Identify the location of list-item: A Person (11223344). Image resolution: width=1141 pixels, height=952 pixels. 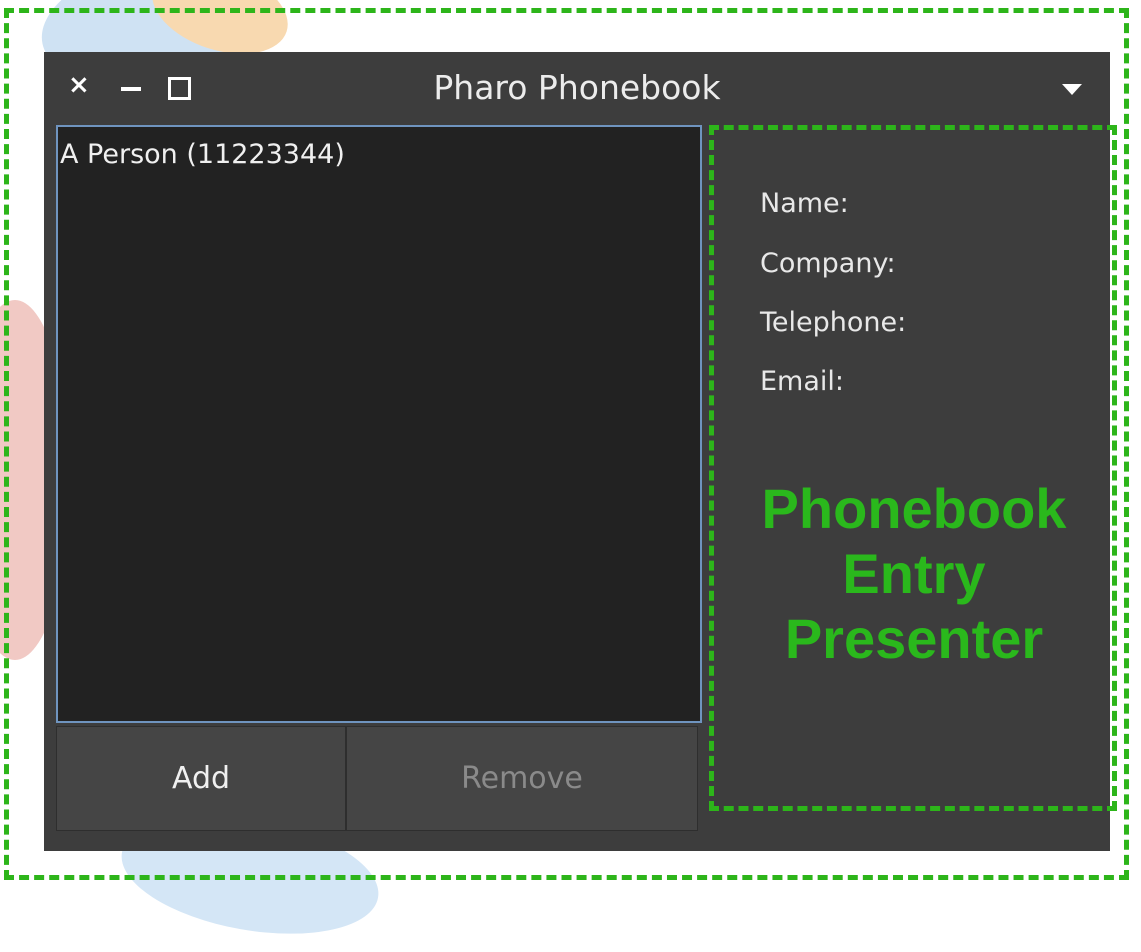
(202, 154).